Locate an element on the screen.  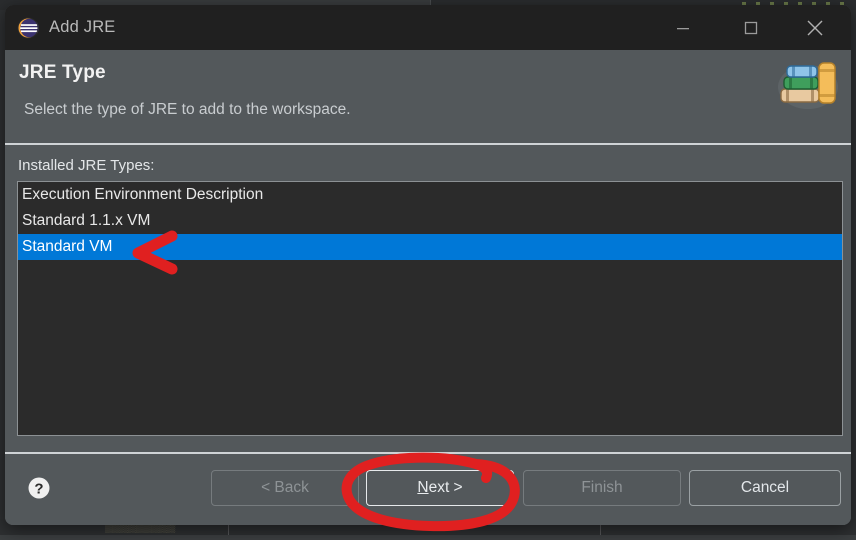
minimize-icon is located at coordinates (683, 28).